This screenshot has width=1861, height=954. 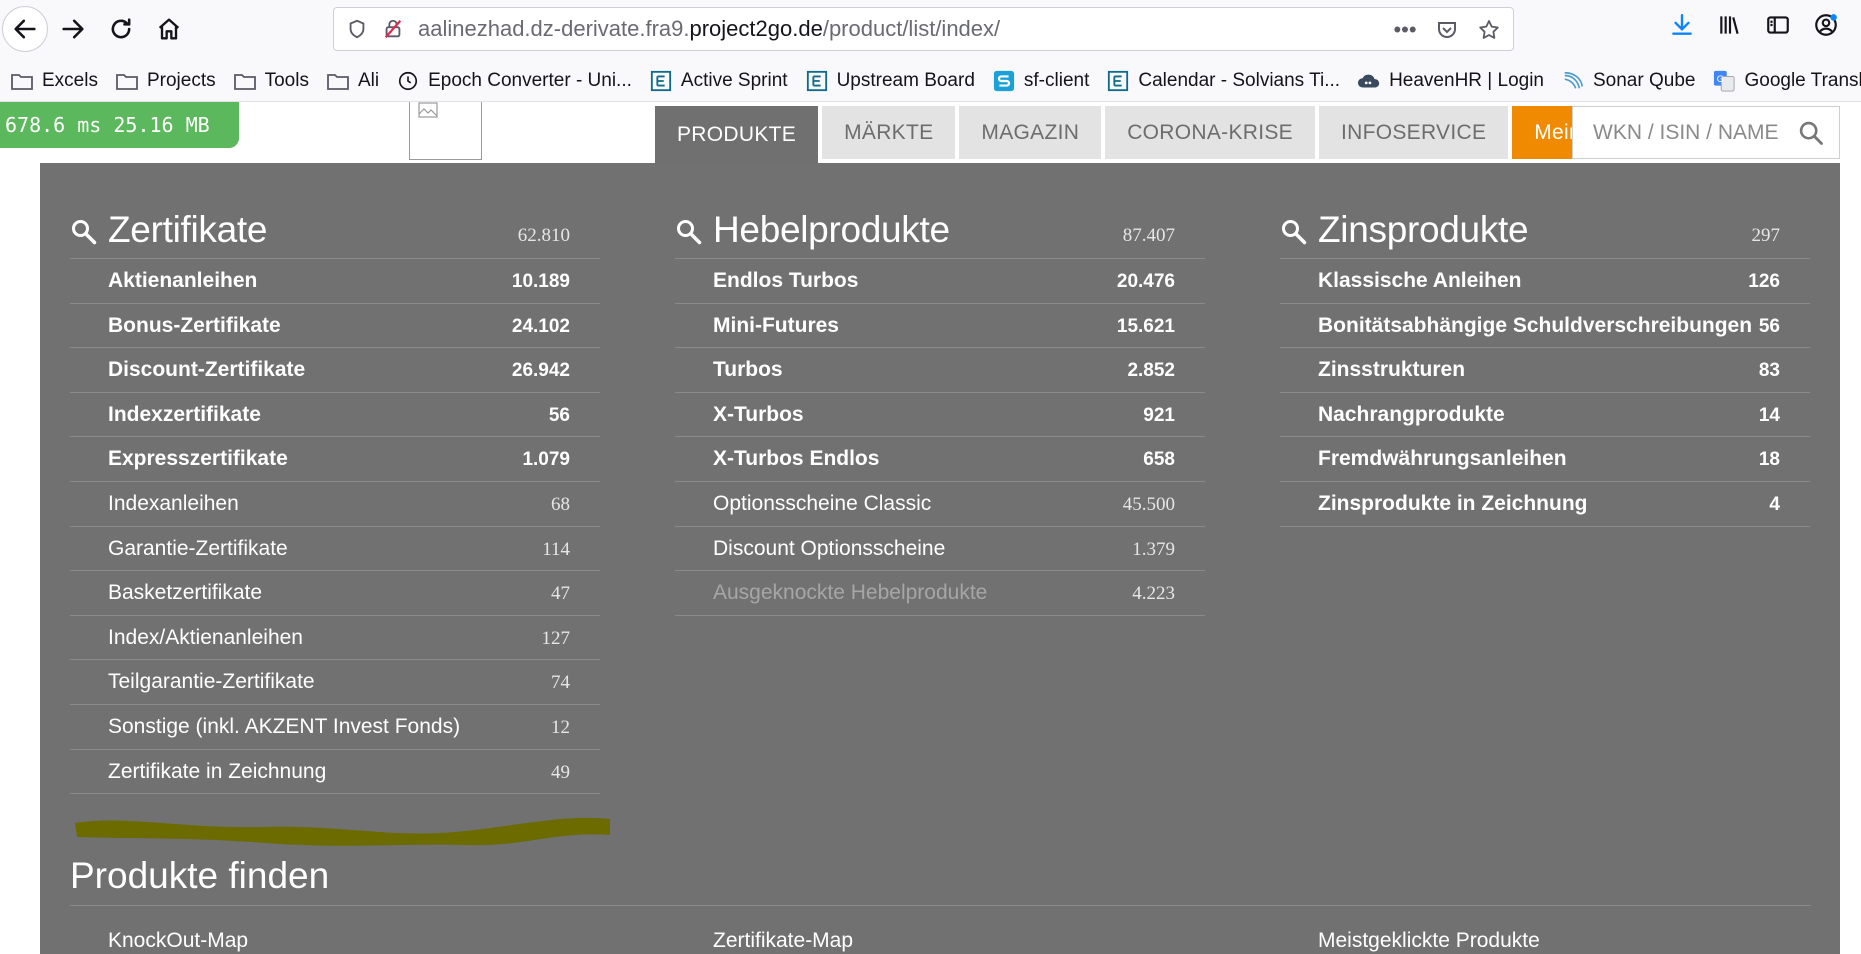 I want to click on folder-icon, so click(x=22, y=81).